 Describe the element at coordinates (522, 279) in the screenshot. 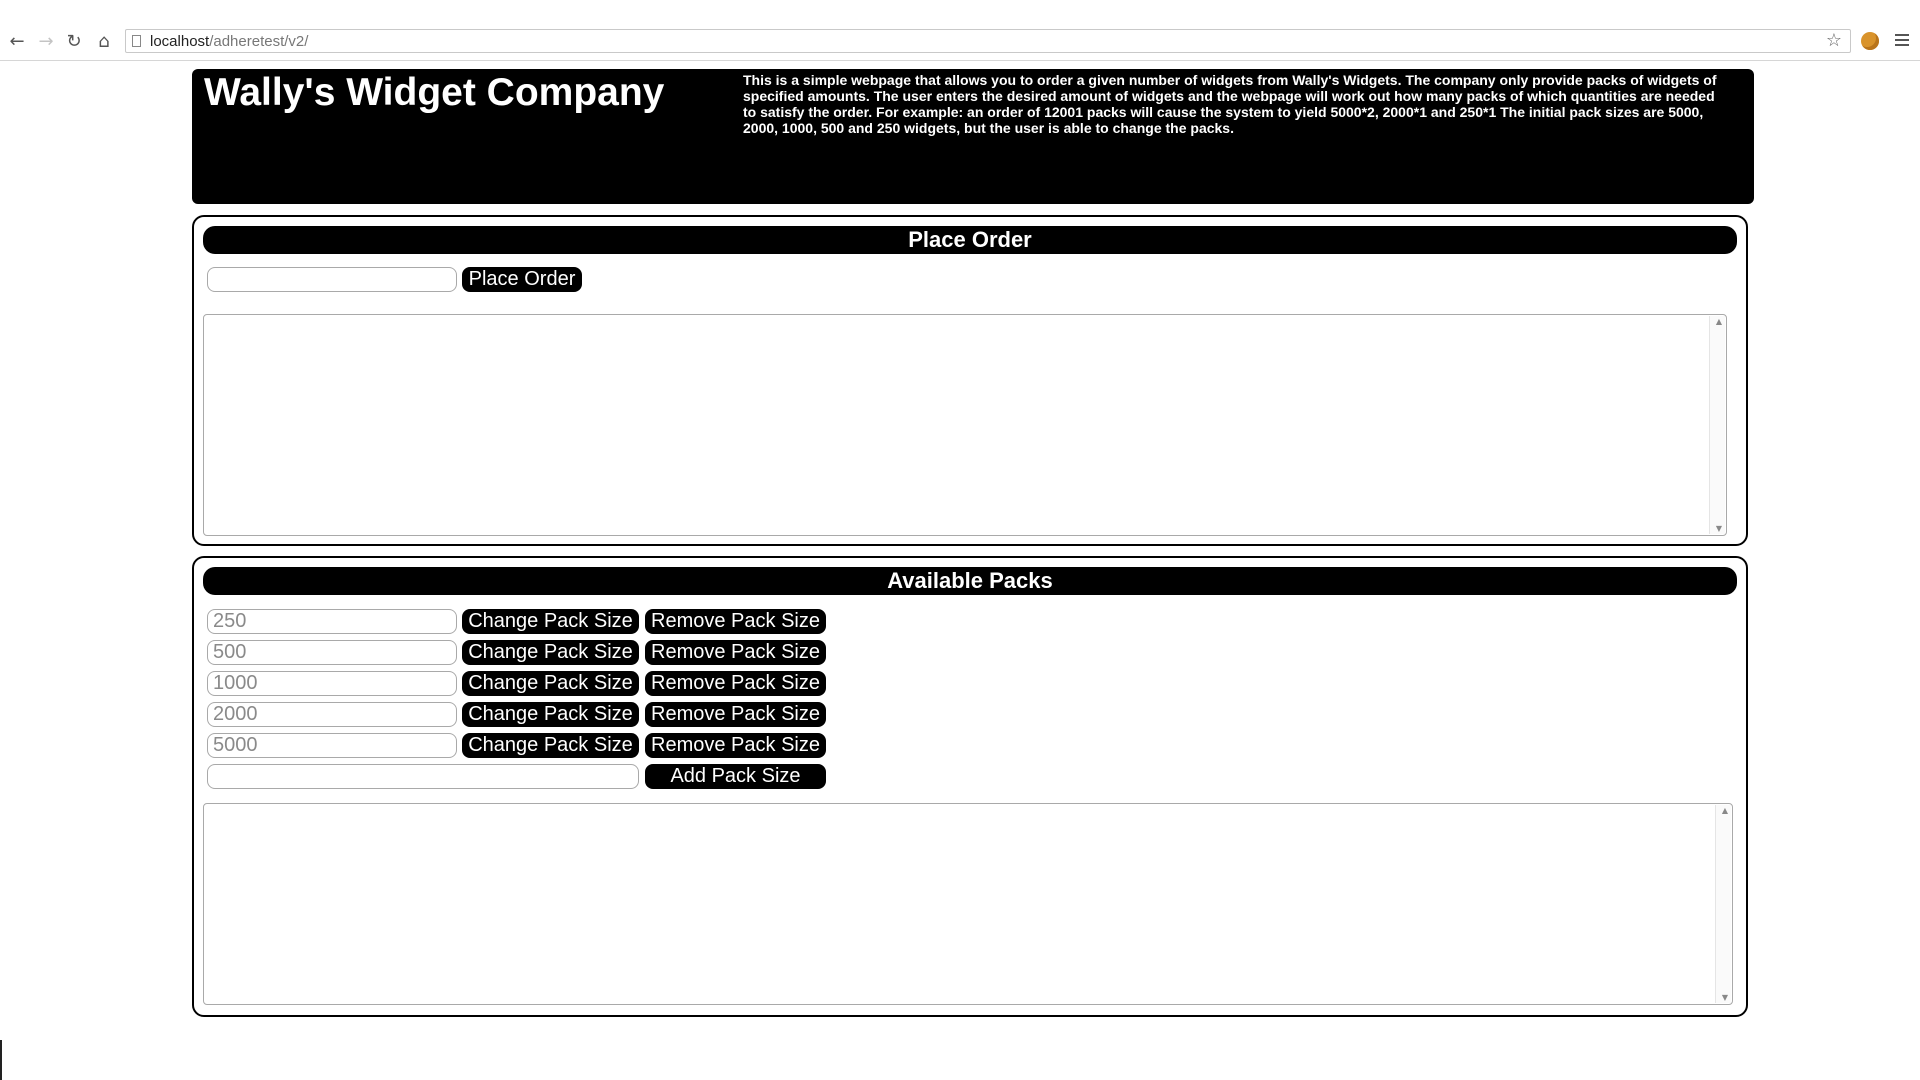

I see `place-order-button: Place Order` at that location.